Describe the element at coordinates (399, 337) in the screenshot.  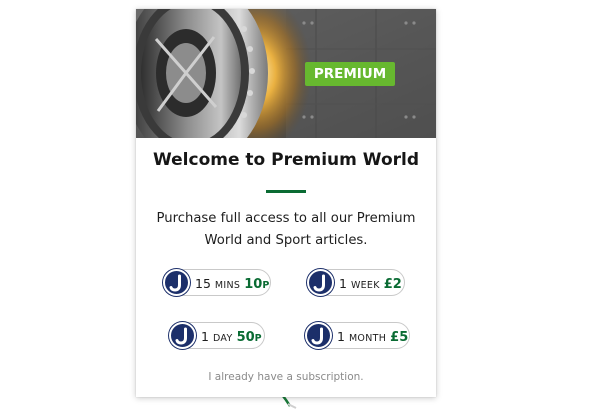
I see `option-price: £5` at that location.